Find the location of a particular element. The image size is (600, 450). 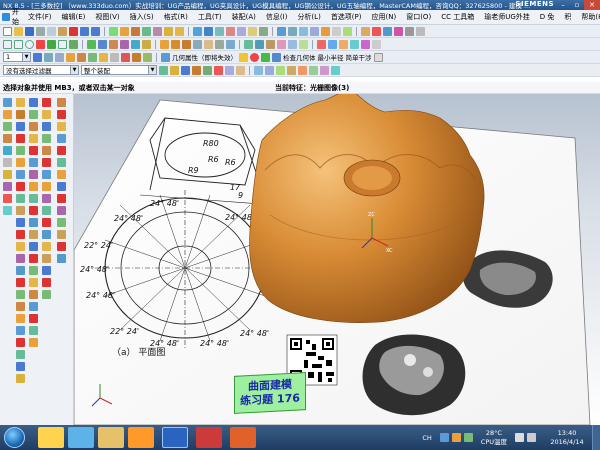

language-indicator: CH is located at coordinates (426, 438).